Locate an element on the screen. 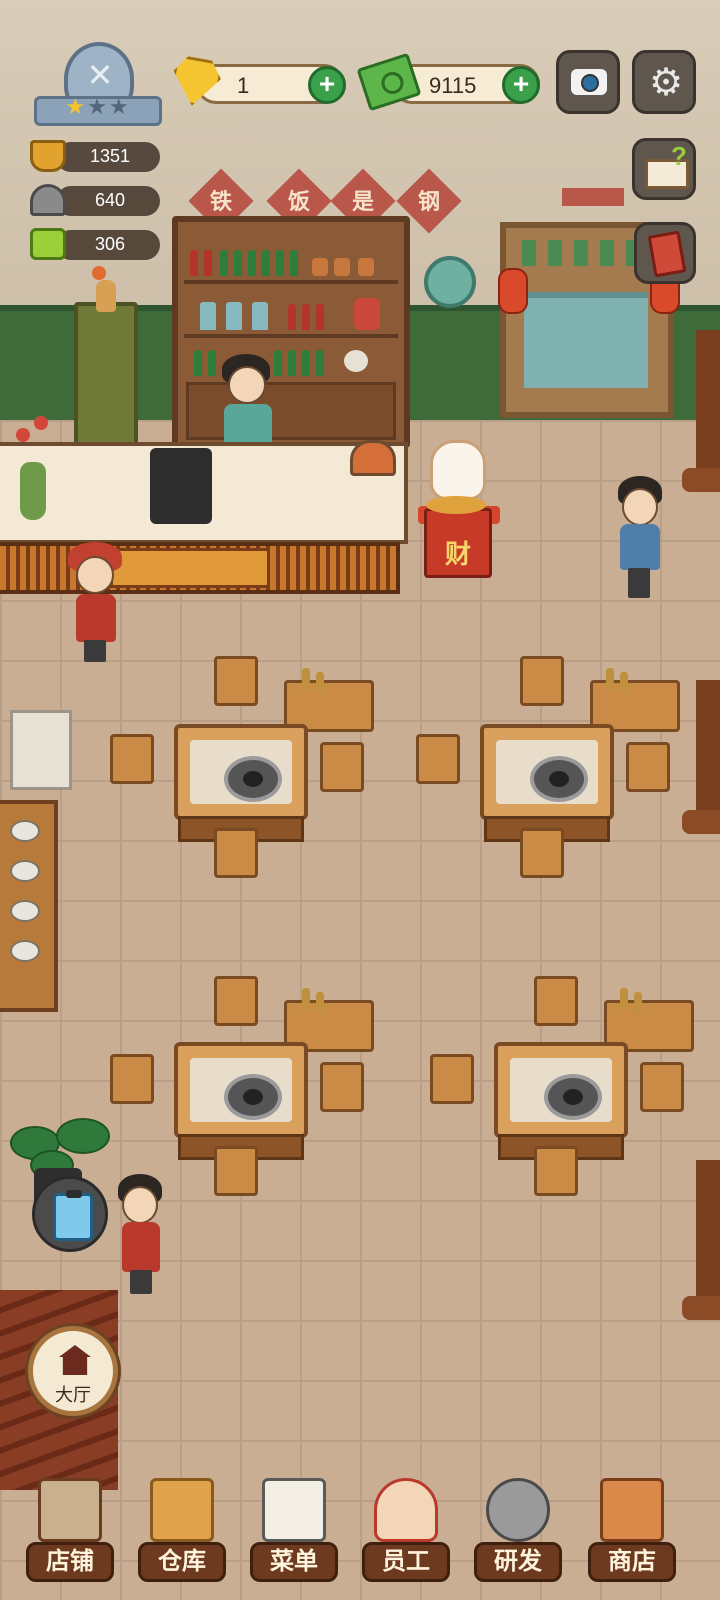  stat-recipes: 306 is located at coordinates (95, 245).